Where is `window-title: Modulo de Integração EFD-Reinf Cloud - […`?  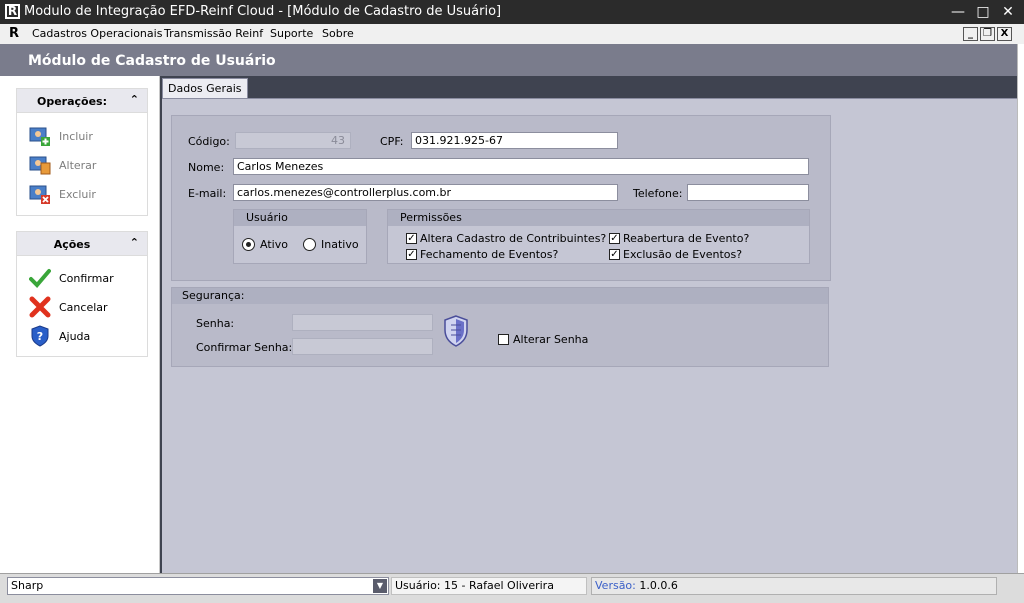
window-title: Modulo de Integração EFD-Reinf Cloud - [… is located at coordinates (263, 11).